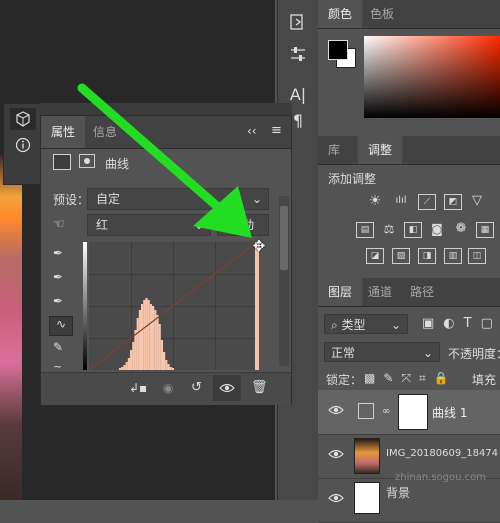  I want to click on link-icon: ∞, so click(386, 411).